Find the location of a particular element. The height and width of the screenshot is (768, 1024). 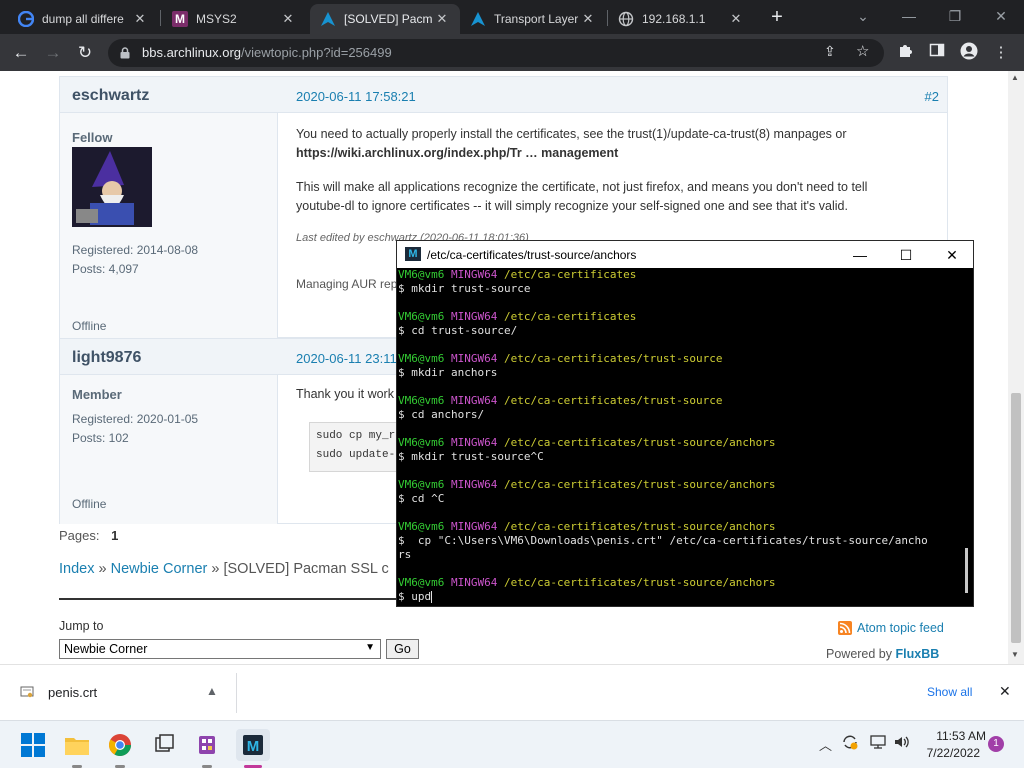

new-tab-button: + is located at coordinates (777, 18).